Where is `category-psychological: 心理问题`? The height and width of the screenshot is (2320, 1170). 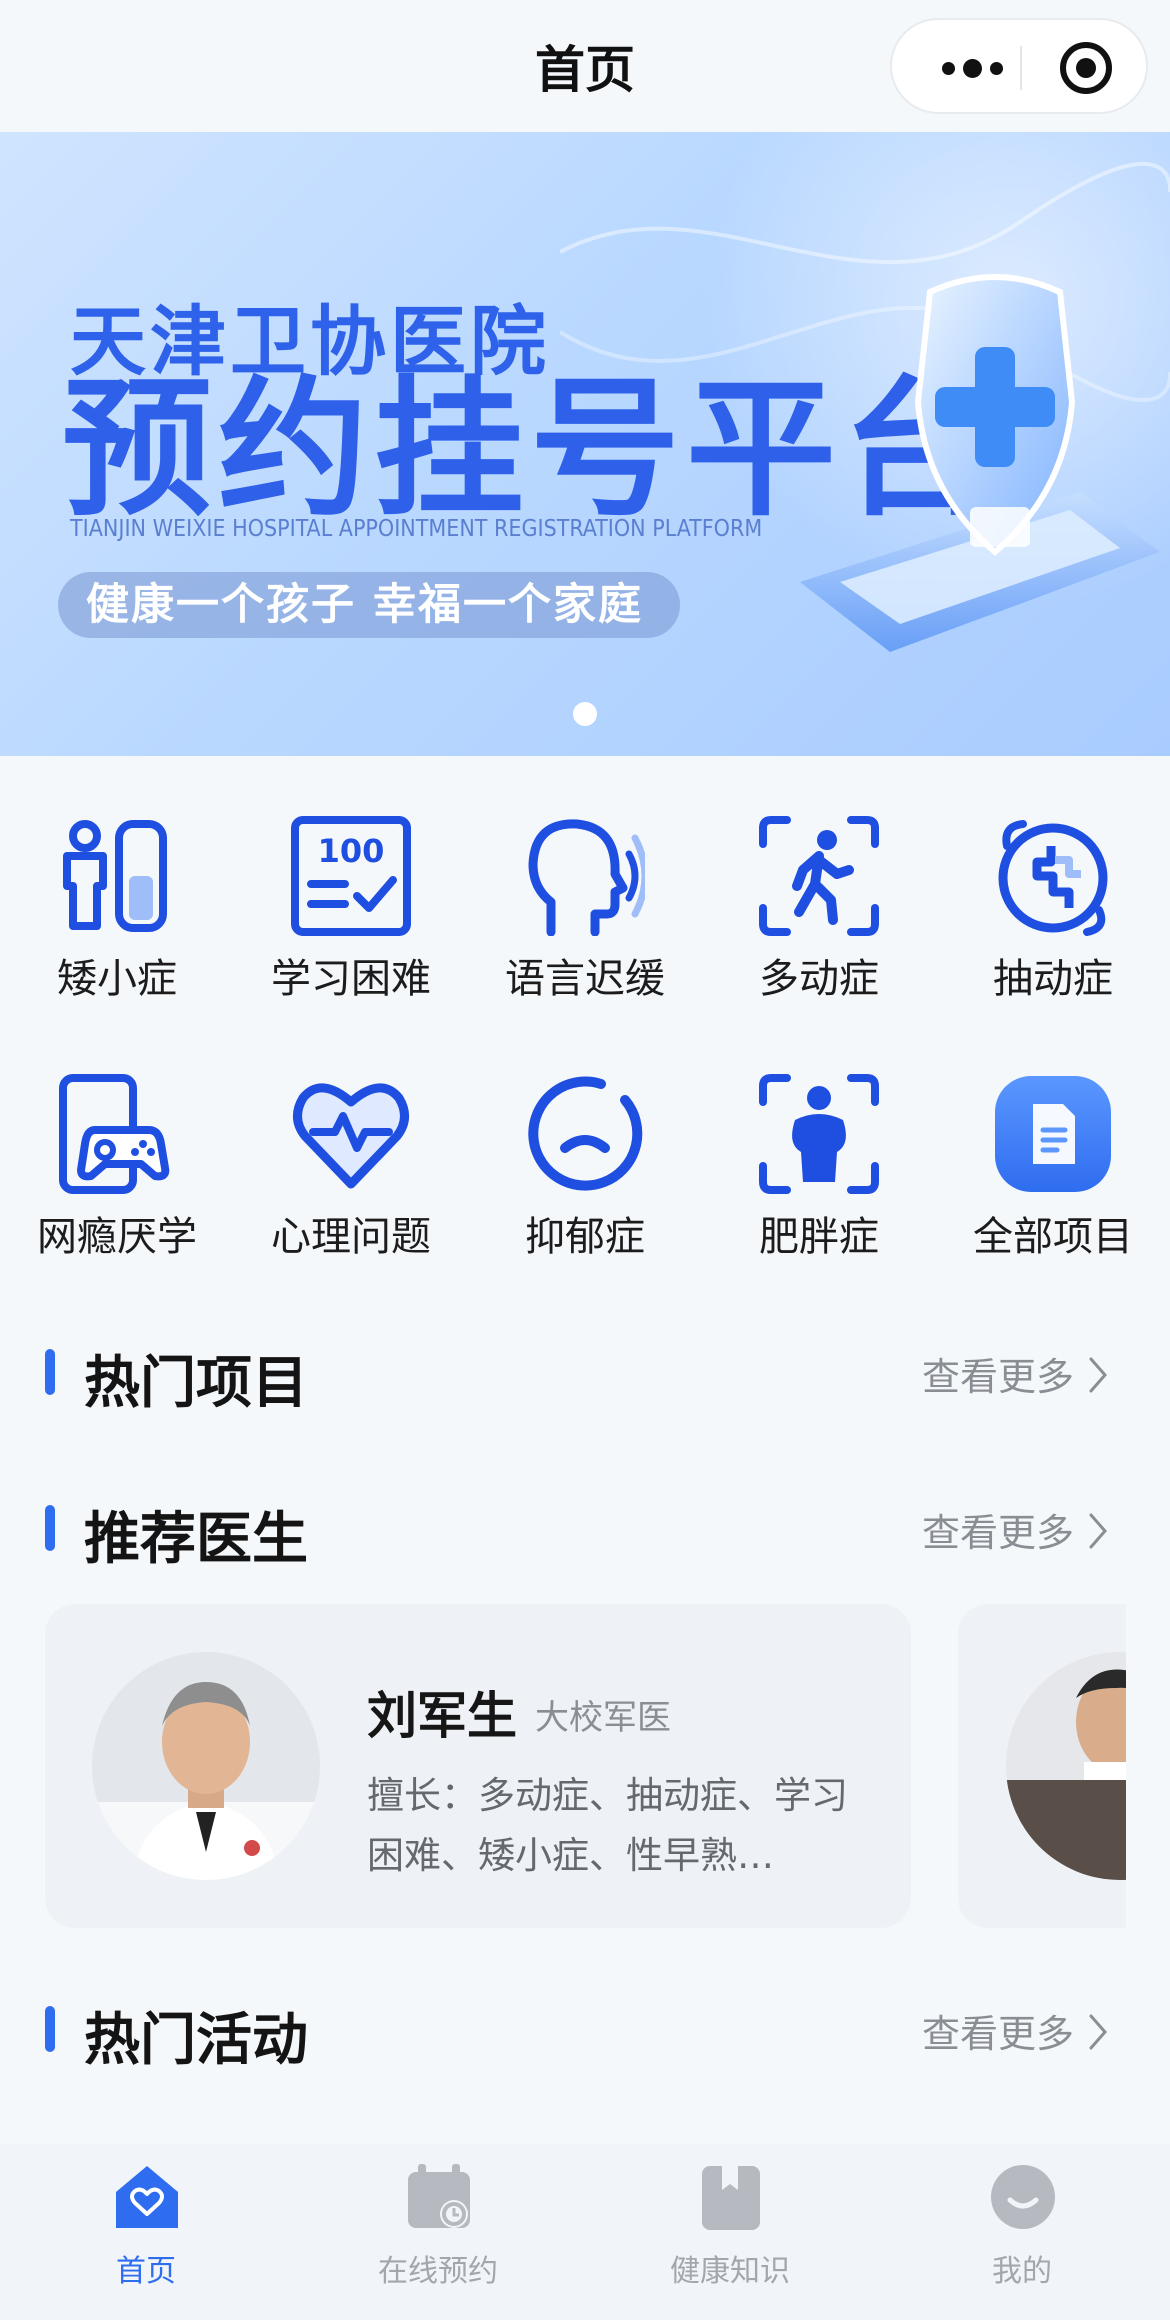
category-psychological: 心理问题 is located at coordinates (351, 1184).